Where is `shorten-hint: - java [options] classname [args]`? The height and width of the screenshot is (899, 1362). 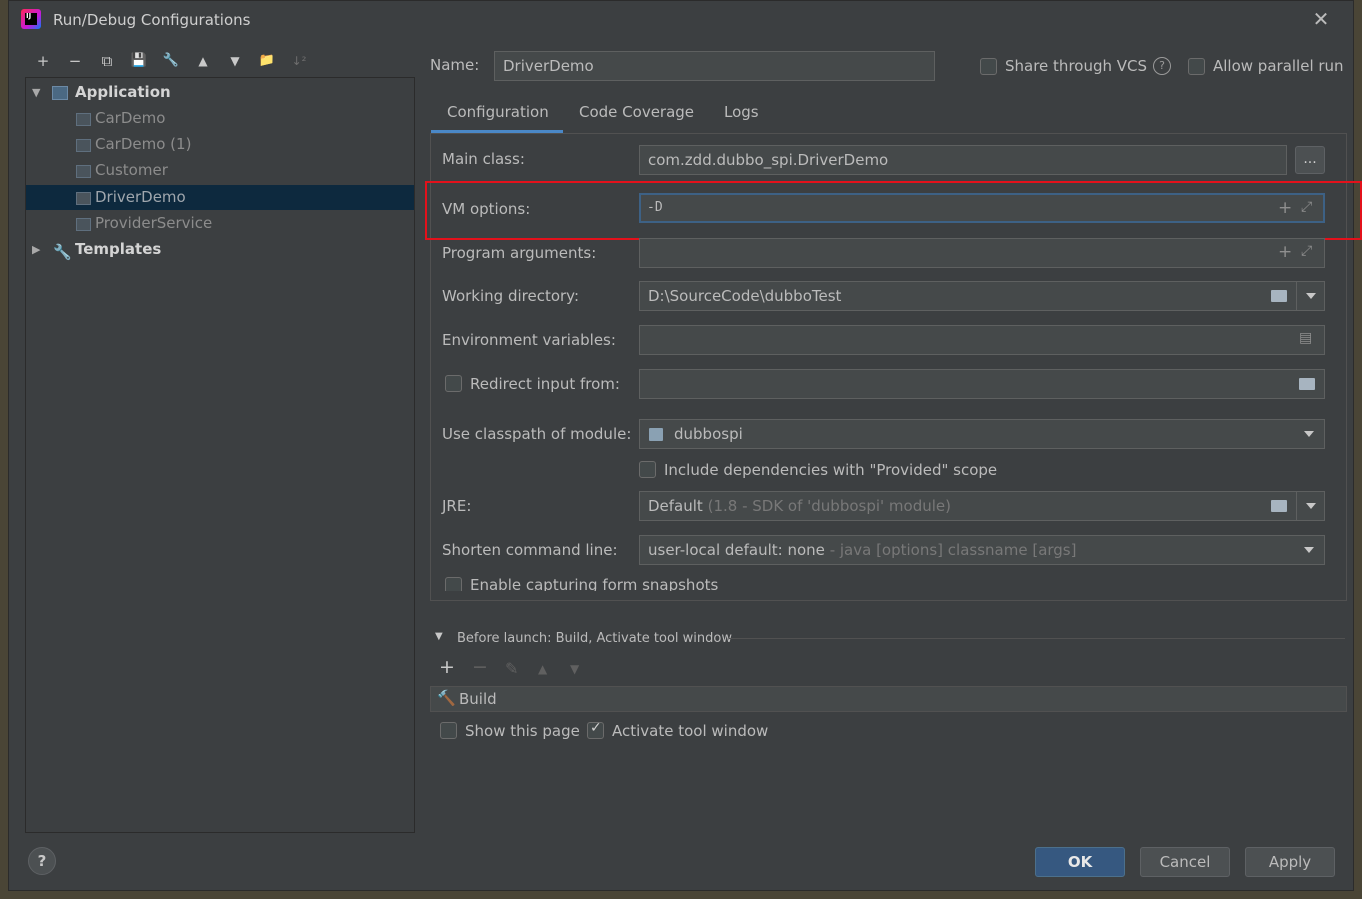 shorten-hint: - java [options] classname [args] is located at coordinates (953, 550).